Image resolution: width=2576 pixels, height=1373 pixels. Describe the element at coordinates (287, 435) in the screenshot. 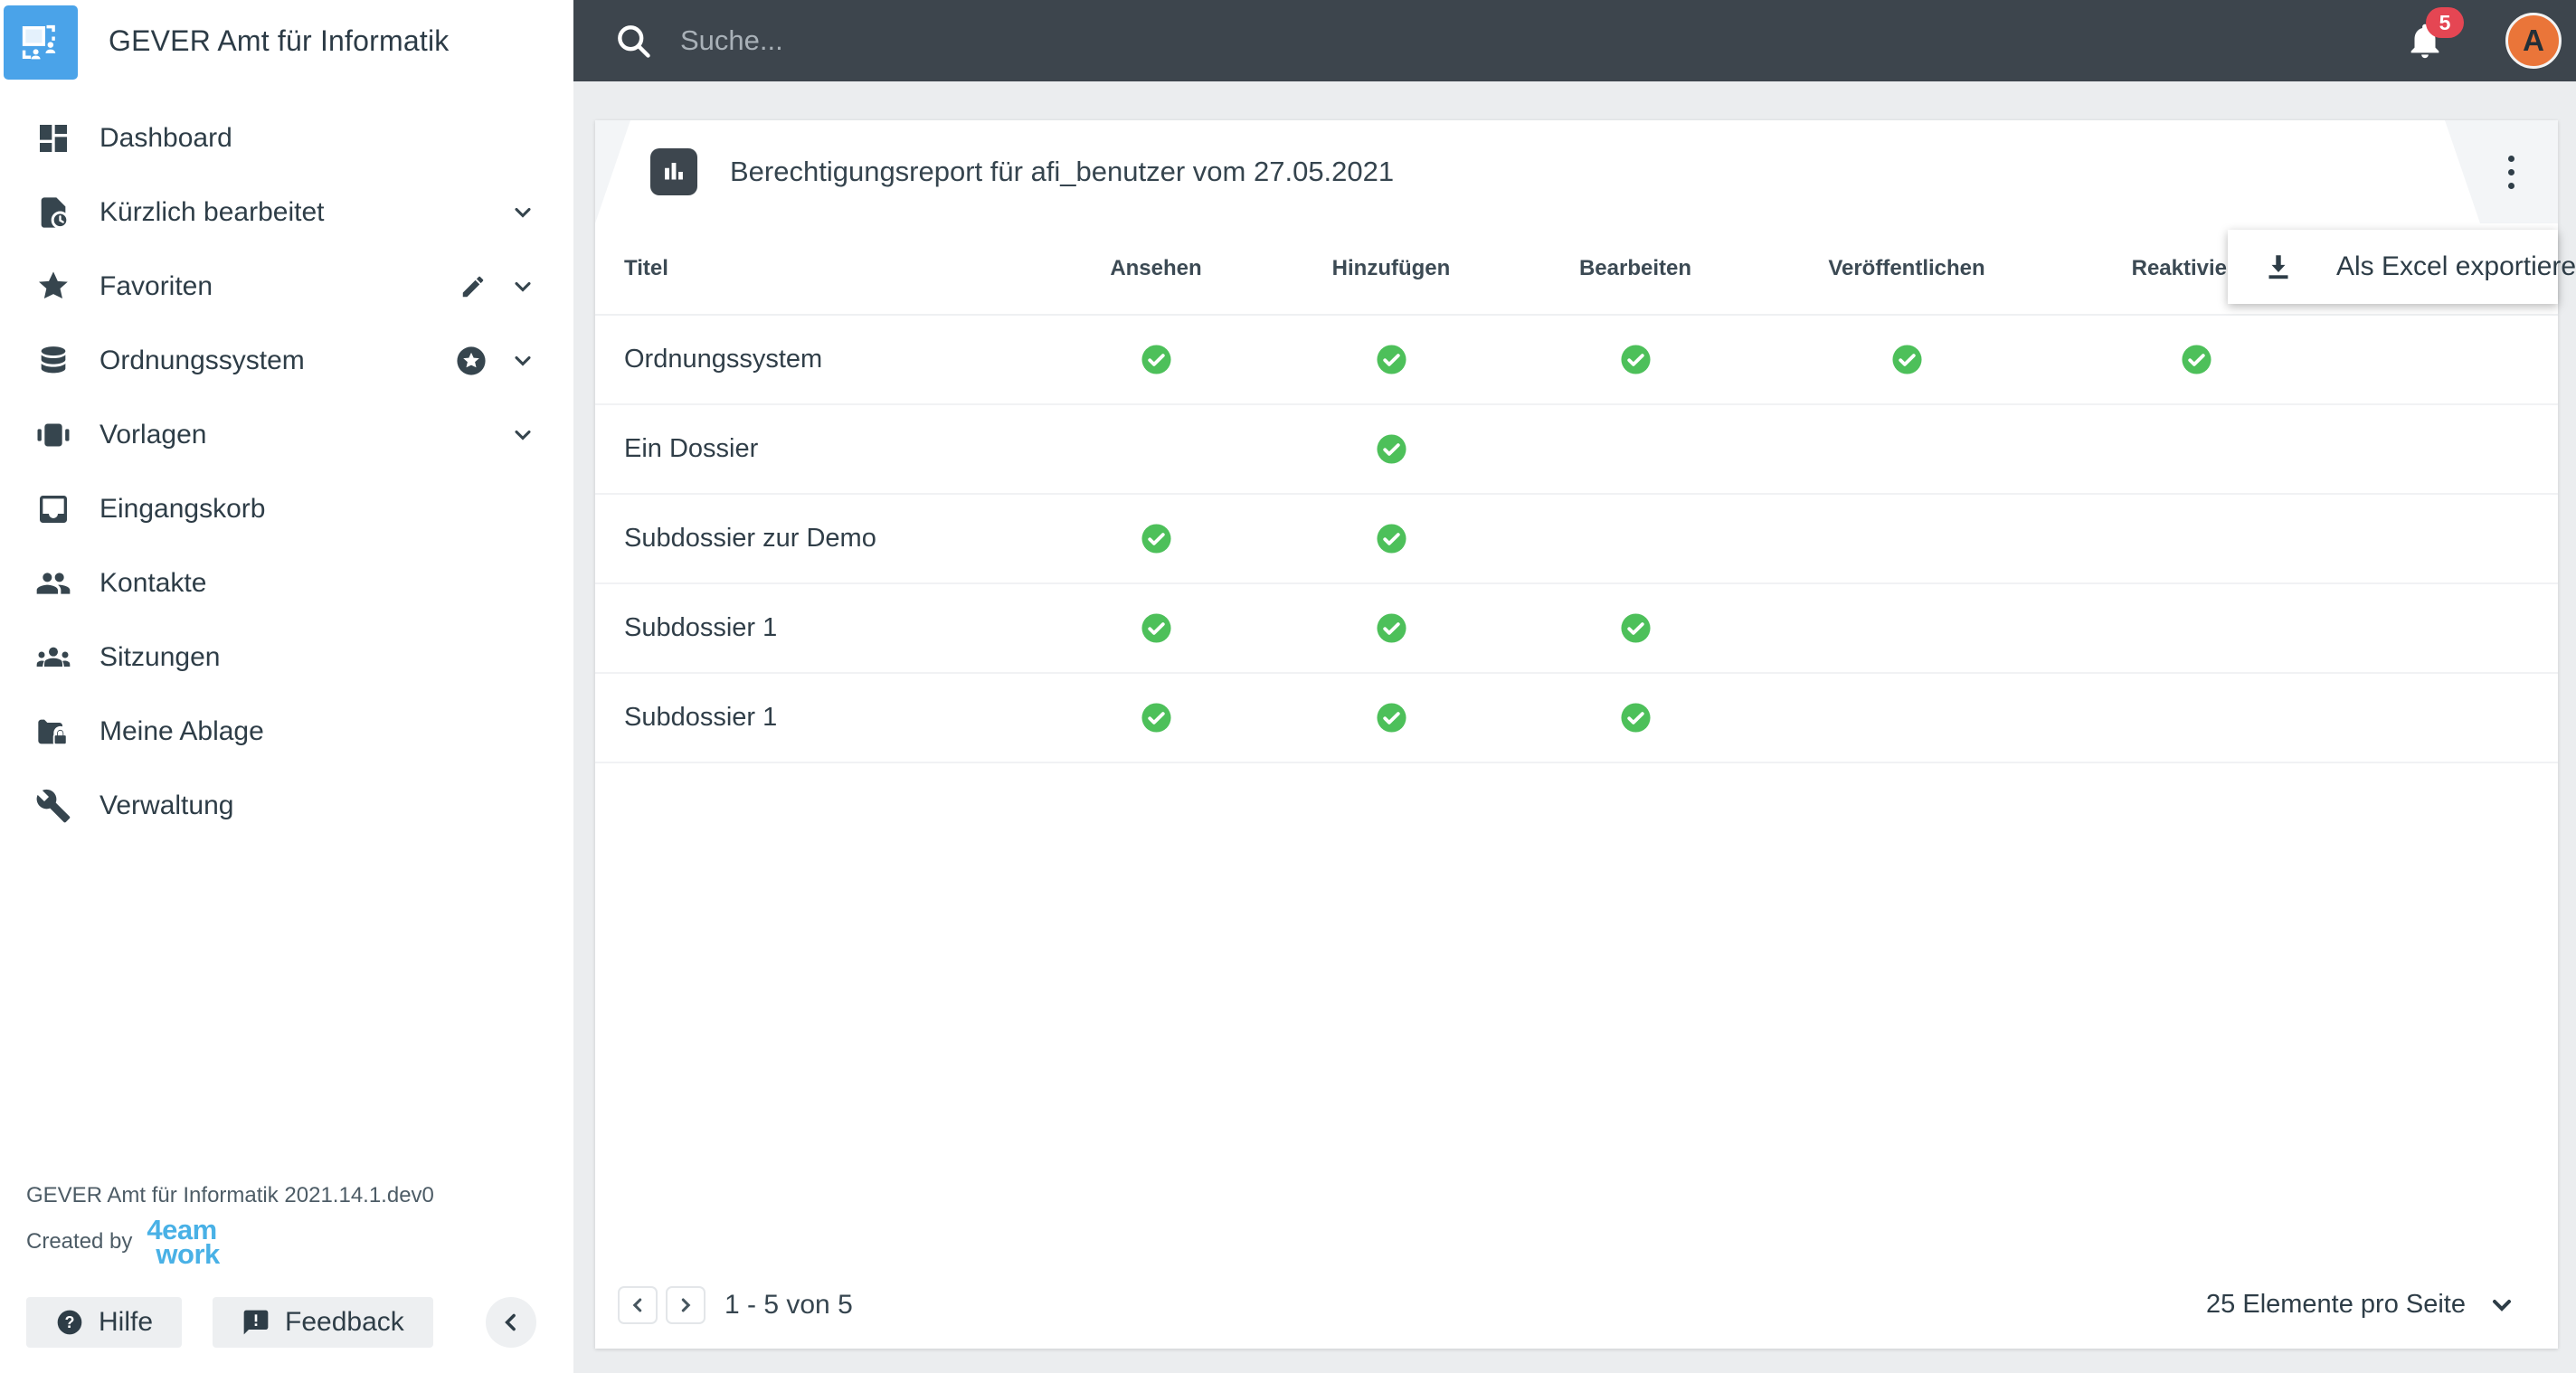

I see `sidebar-item-vorlagen: Vorlagen` at that location.